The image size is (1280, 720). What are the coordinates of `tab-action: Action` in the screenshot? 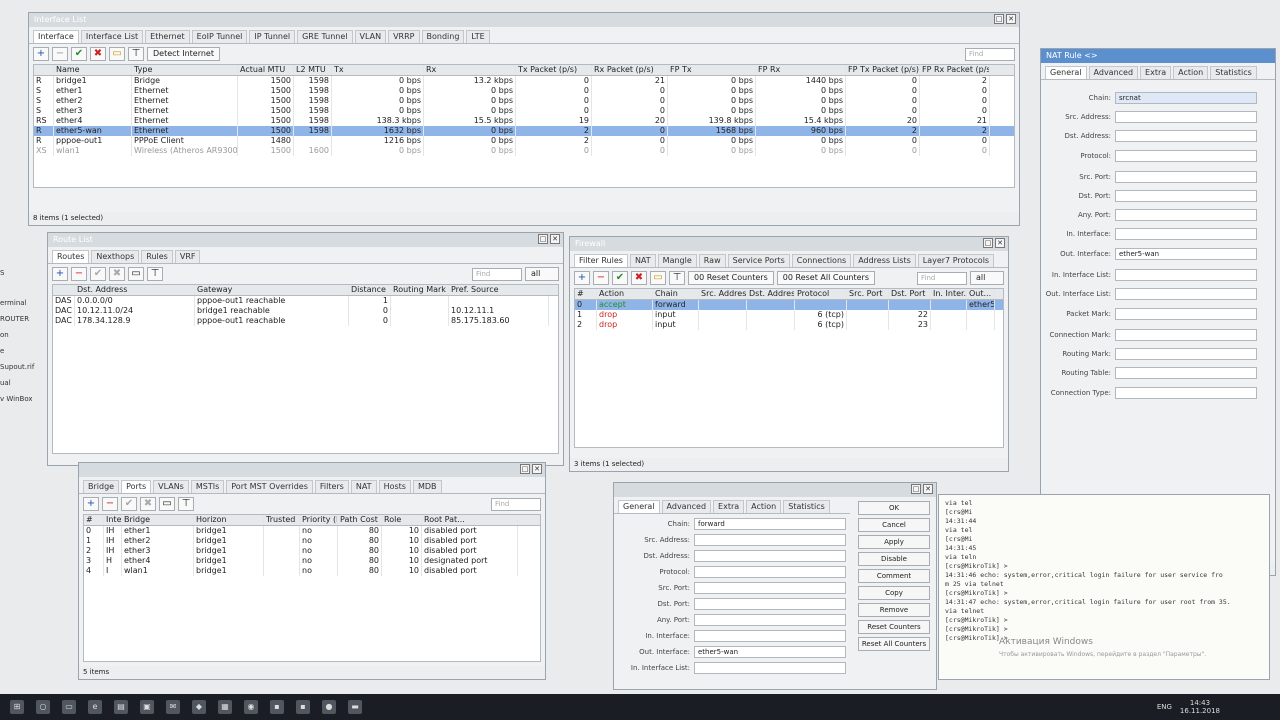 It's located at (764, 506).